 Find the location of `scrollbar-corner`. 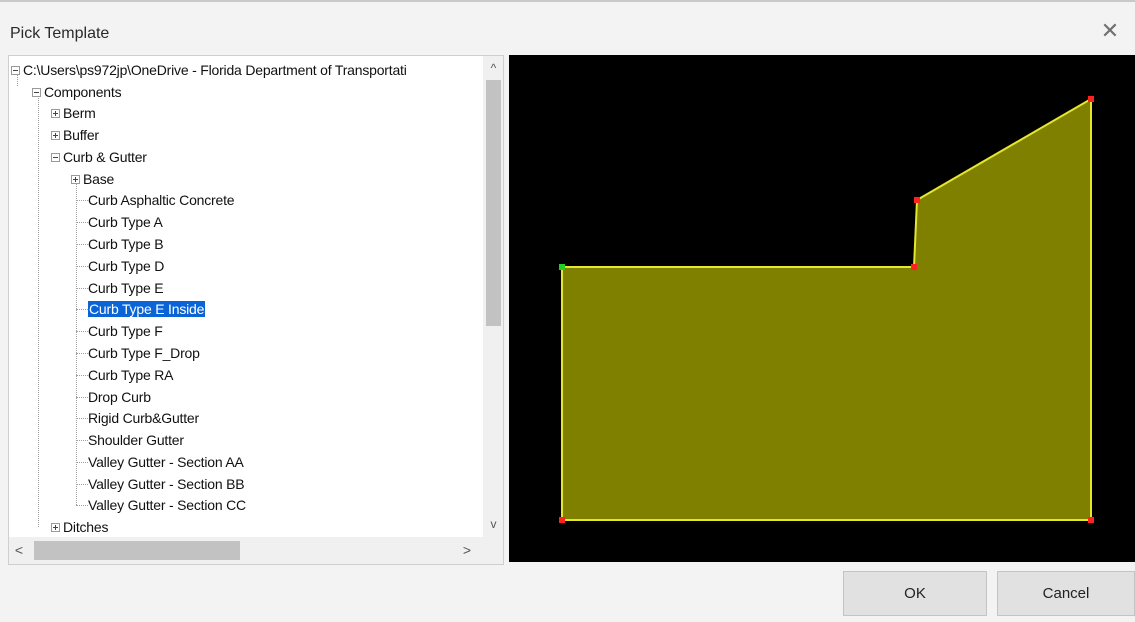

scrollbar-corner is located at coordinates (493, 550).